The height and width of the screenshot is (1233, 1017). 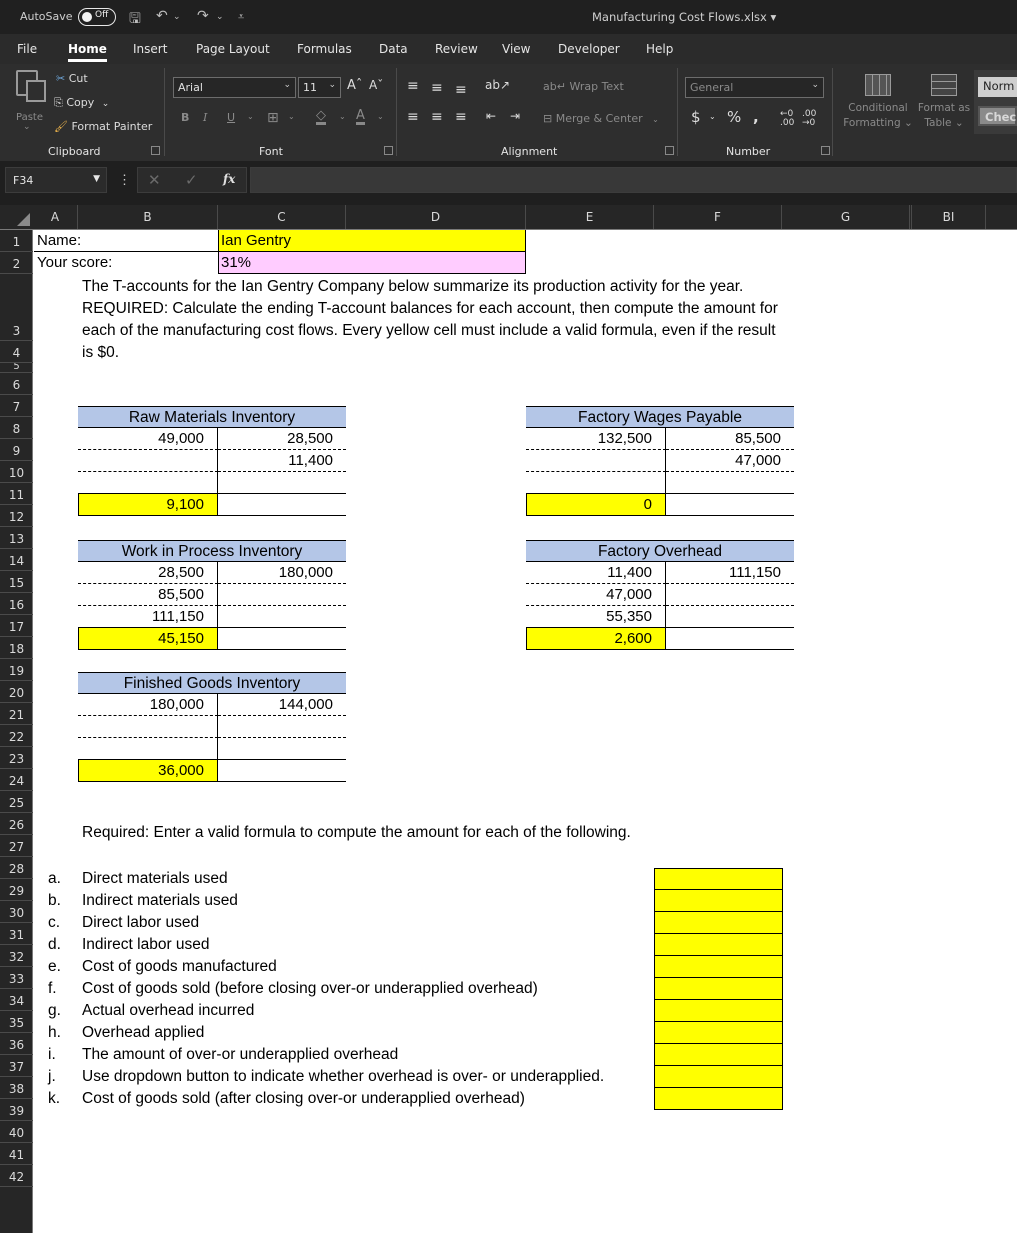 I want to click on score-value-cell: 31%, so click(x=372, y=263).